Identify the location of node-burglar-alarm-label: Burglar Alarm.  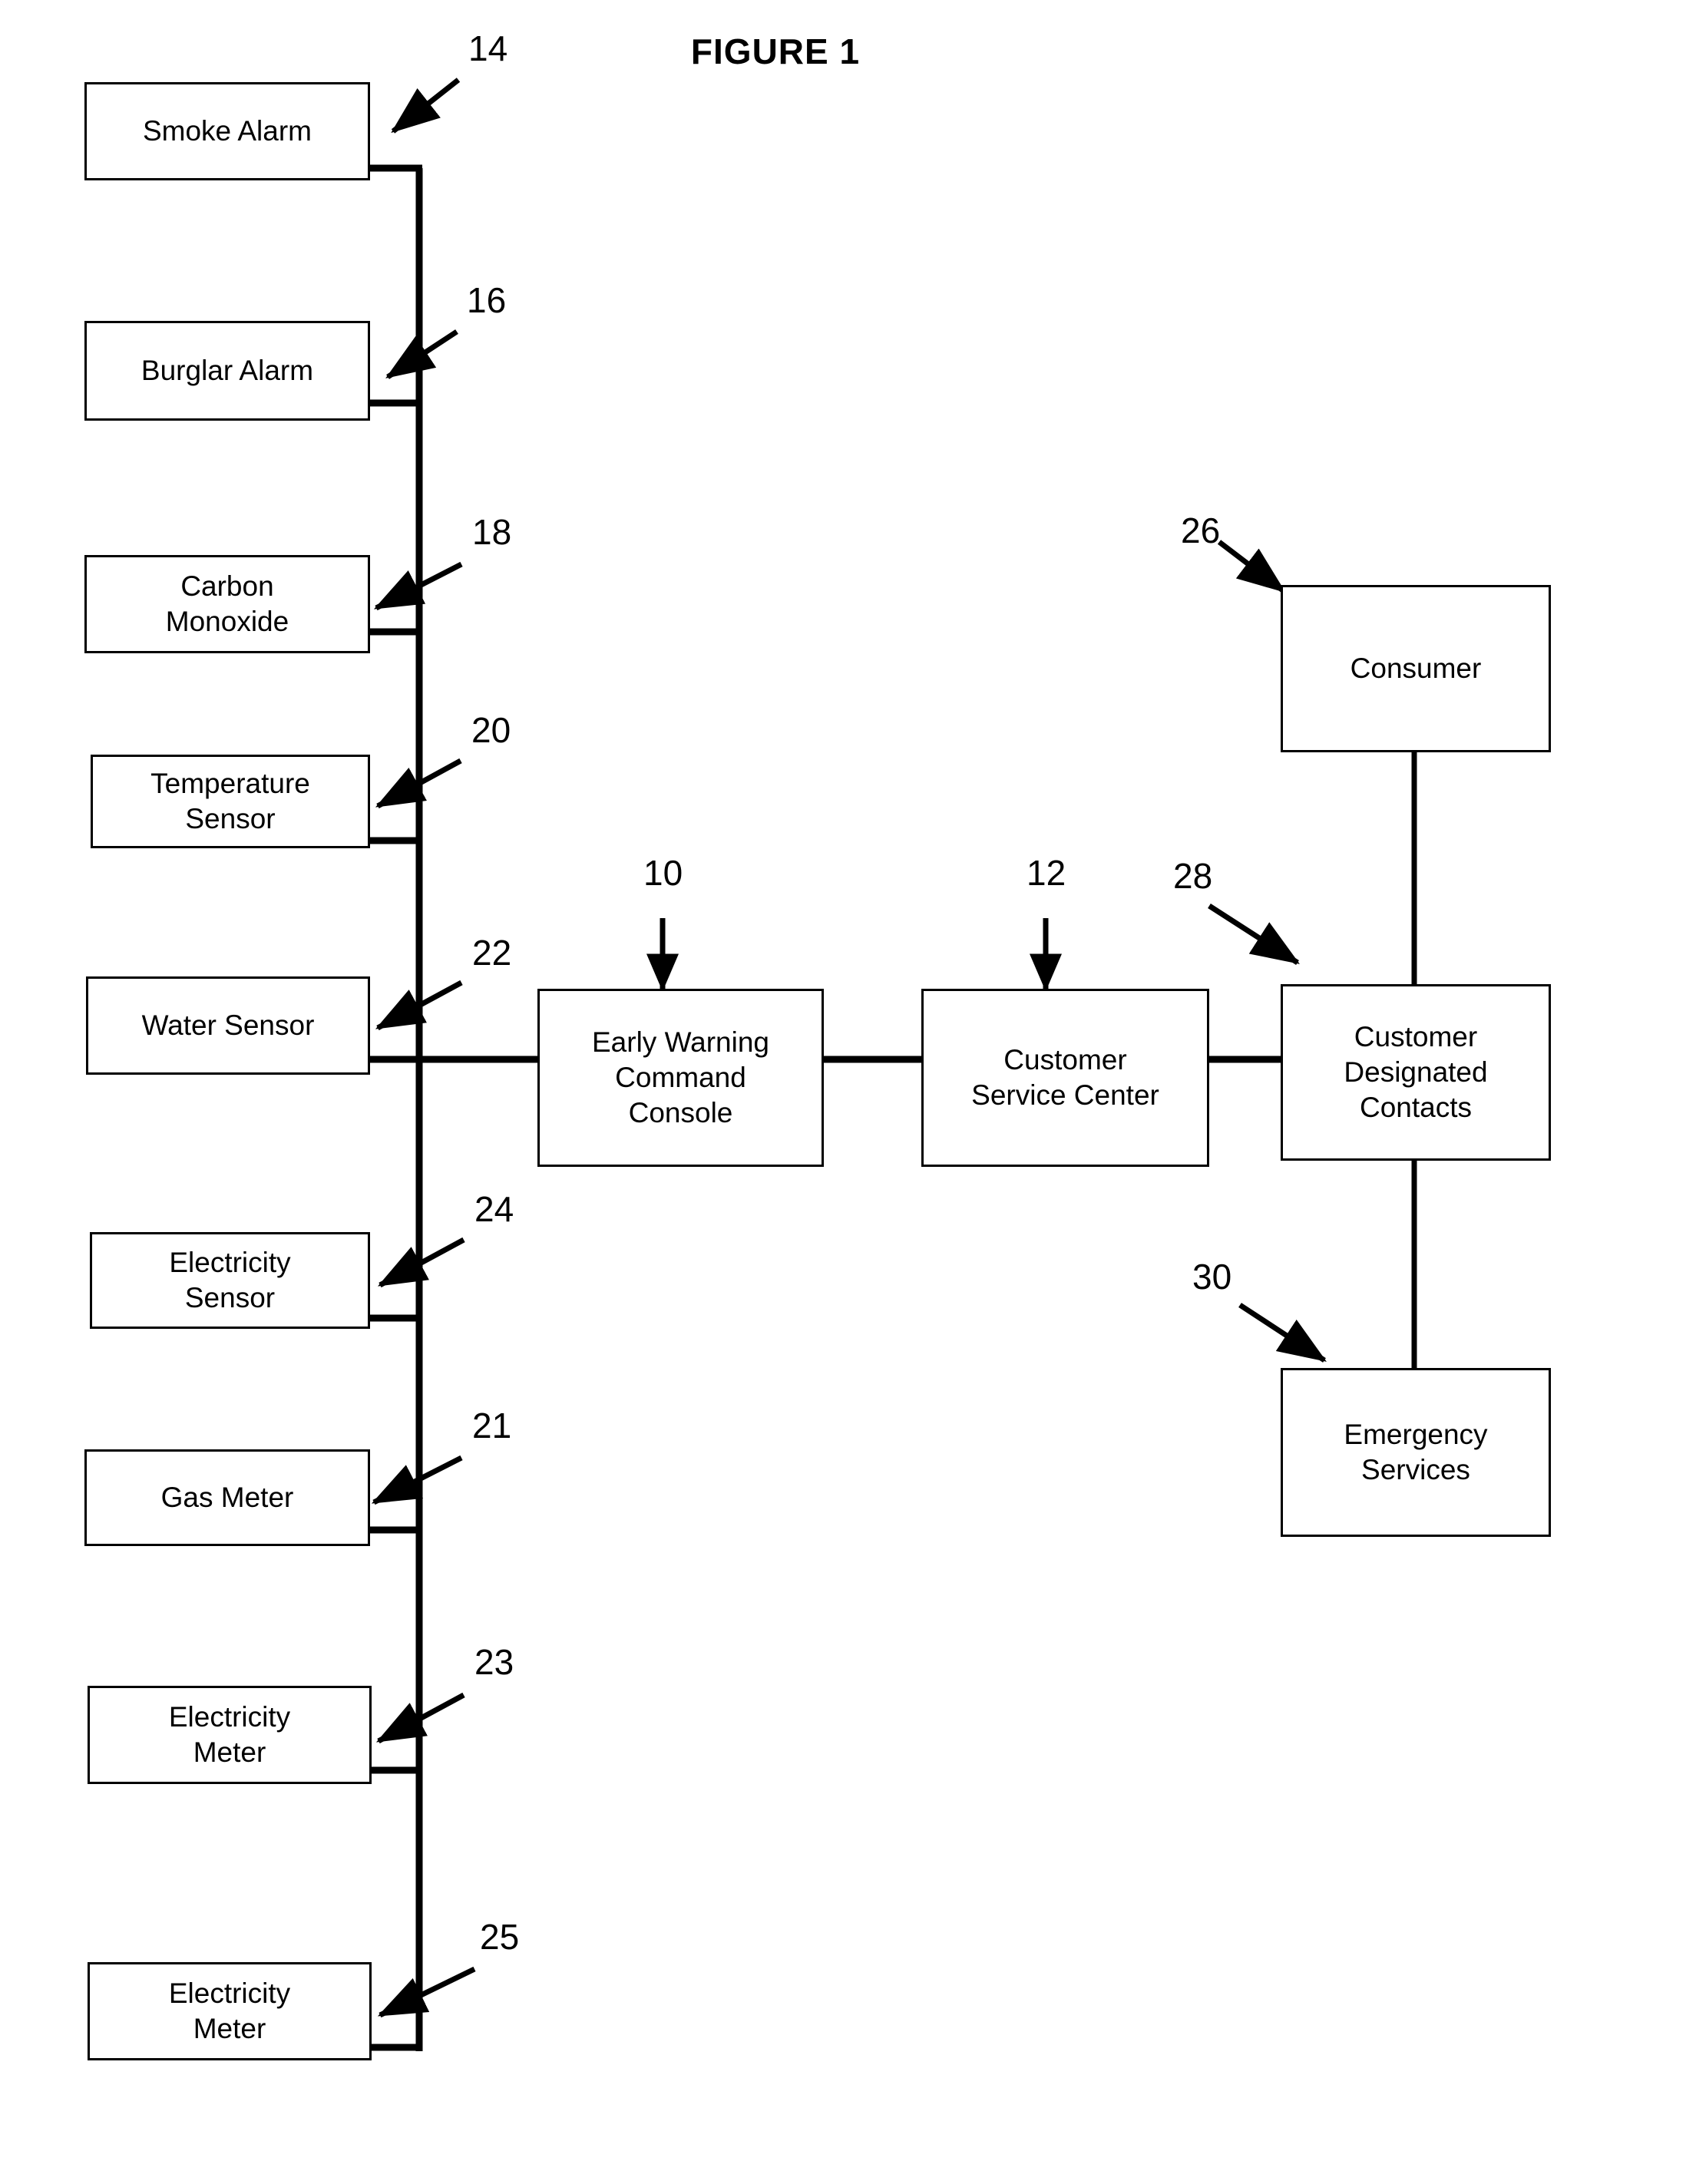
(227, 370).